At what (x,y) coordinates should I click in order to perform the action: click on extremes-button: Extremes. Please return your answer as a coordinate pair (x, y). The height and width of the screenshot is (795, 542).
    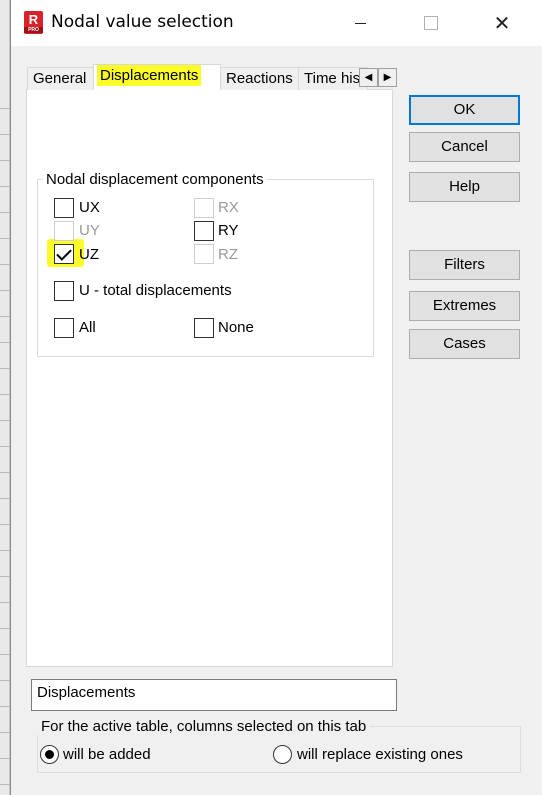
    Looking at the image, I should click on (464, 306).